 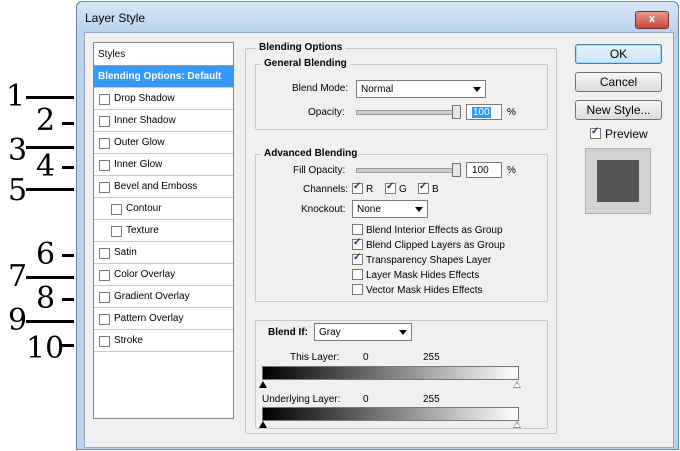 What do you see at coordinates (301, 47) in the screenshot?
I see `blending-options-title: Blending Options` at bounding box center [301, 47].